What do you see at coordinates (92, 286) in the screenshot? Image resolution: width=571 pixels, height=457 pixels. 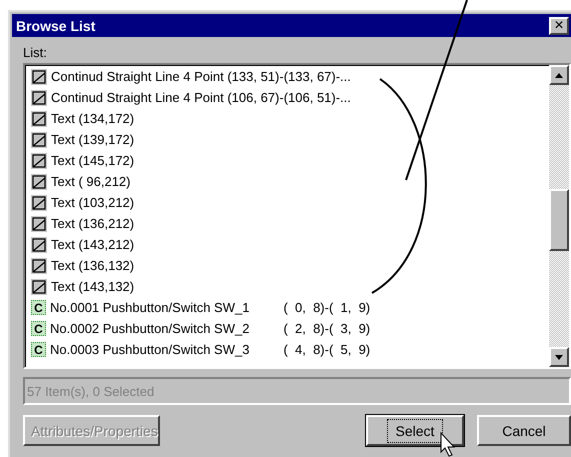 I see `item-text: Text (143,132)` at bounding box center [92, 286].